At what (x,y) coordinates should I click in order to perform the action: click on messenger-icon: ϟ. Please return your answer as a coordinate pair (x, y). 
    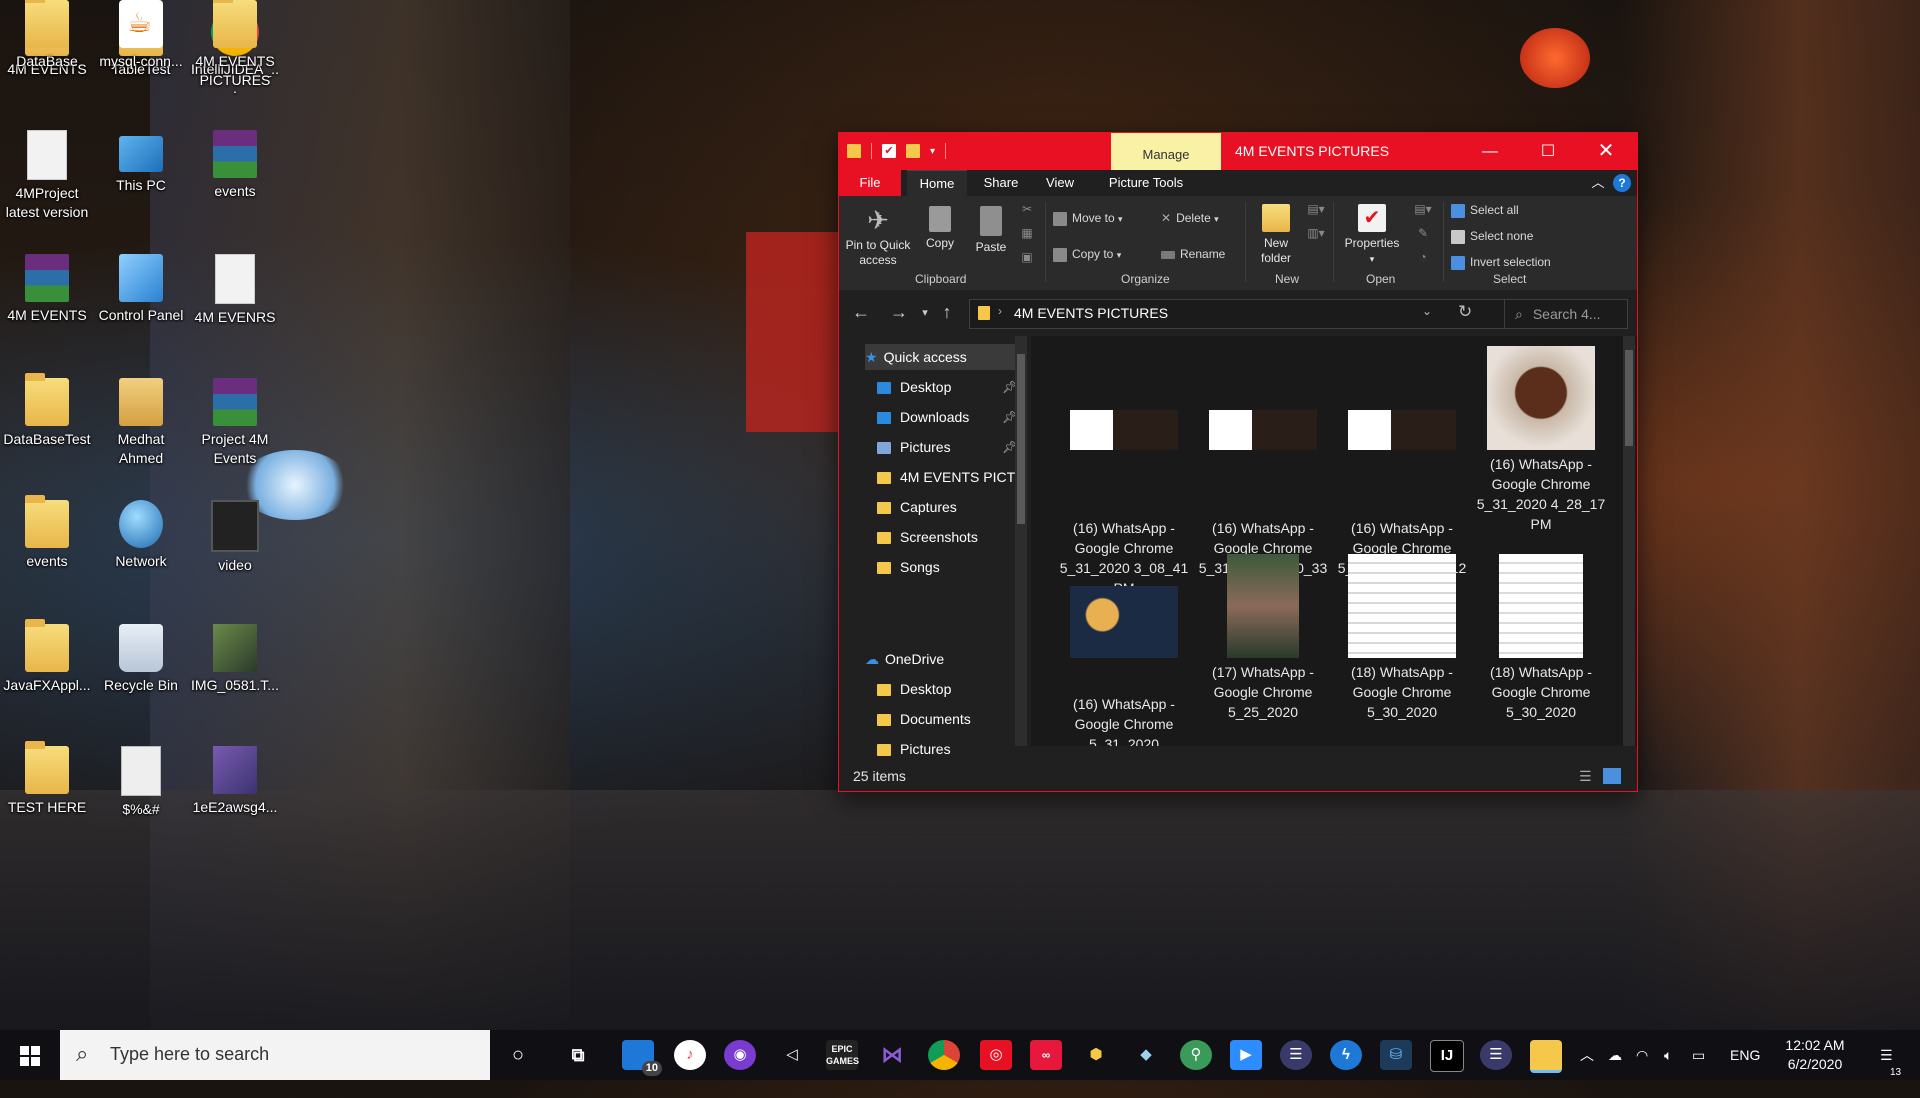
    Looking at the image, I should click on (1346, 1055).